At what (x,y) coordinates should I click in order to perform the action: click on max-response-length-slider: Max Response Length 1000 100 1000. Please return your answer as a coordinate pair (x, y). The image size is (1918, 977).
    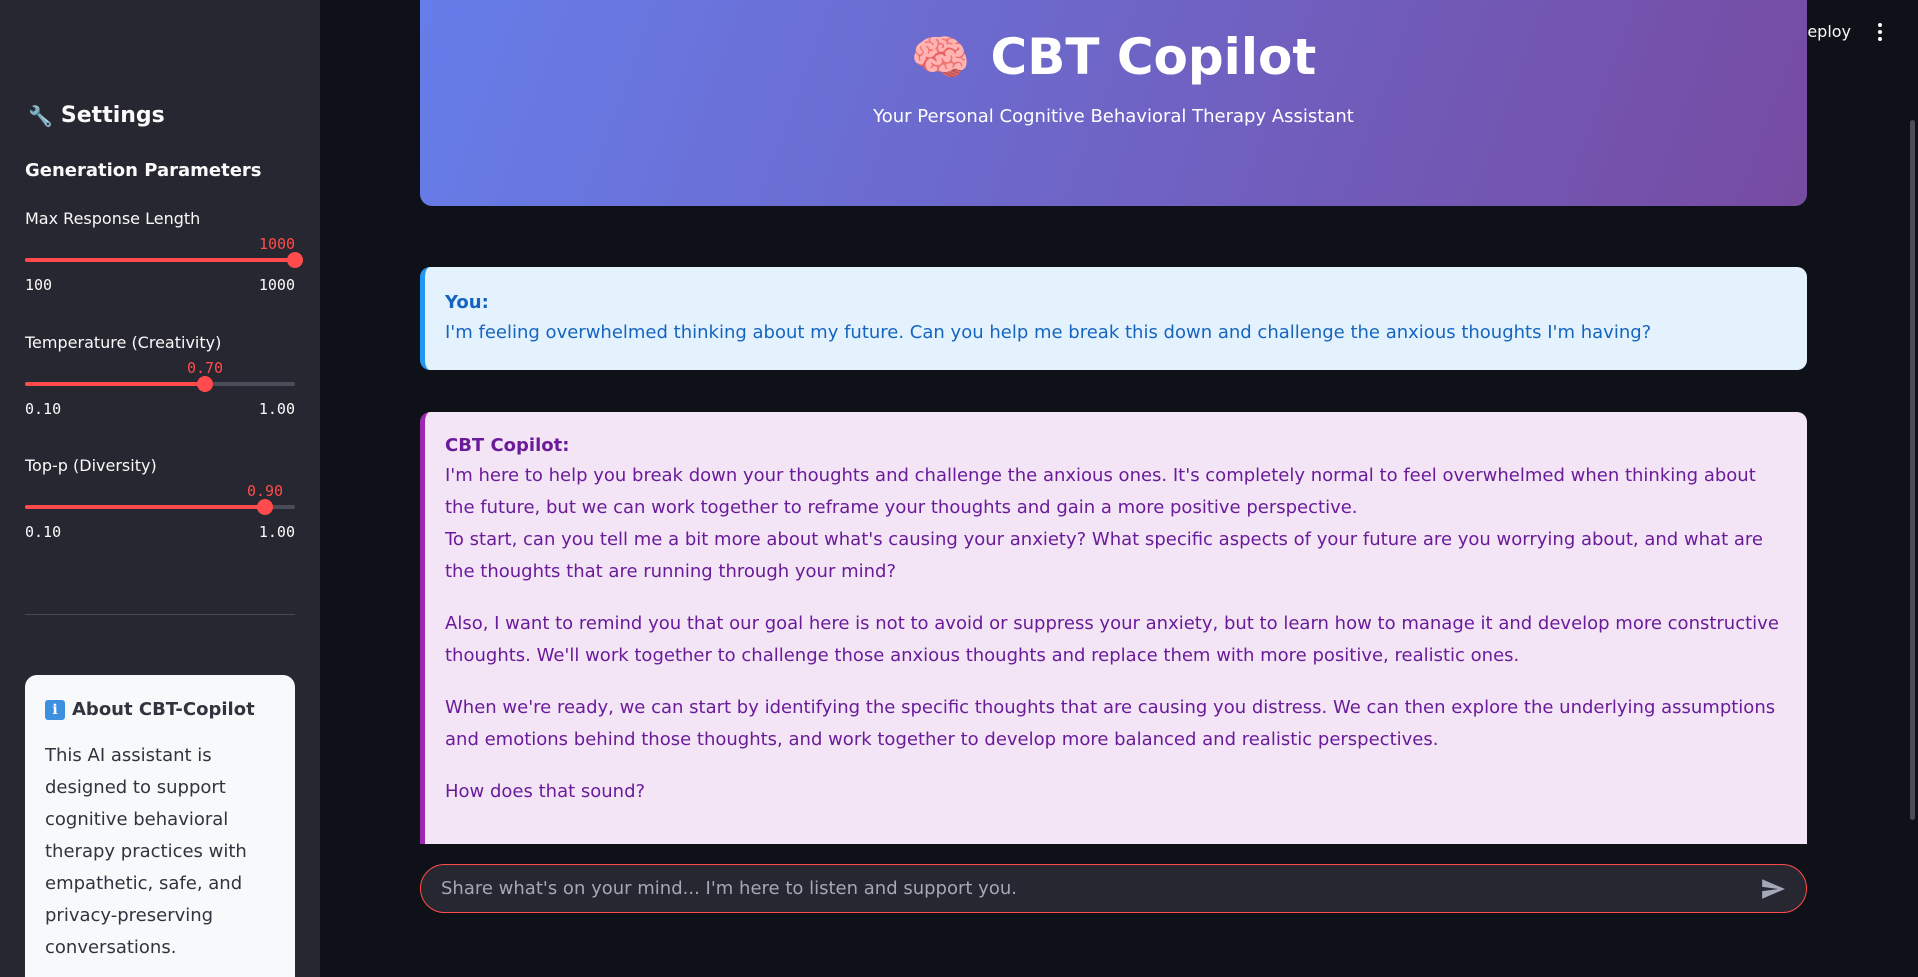
    Looking at the image, I should click on (164, 251).